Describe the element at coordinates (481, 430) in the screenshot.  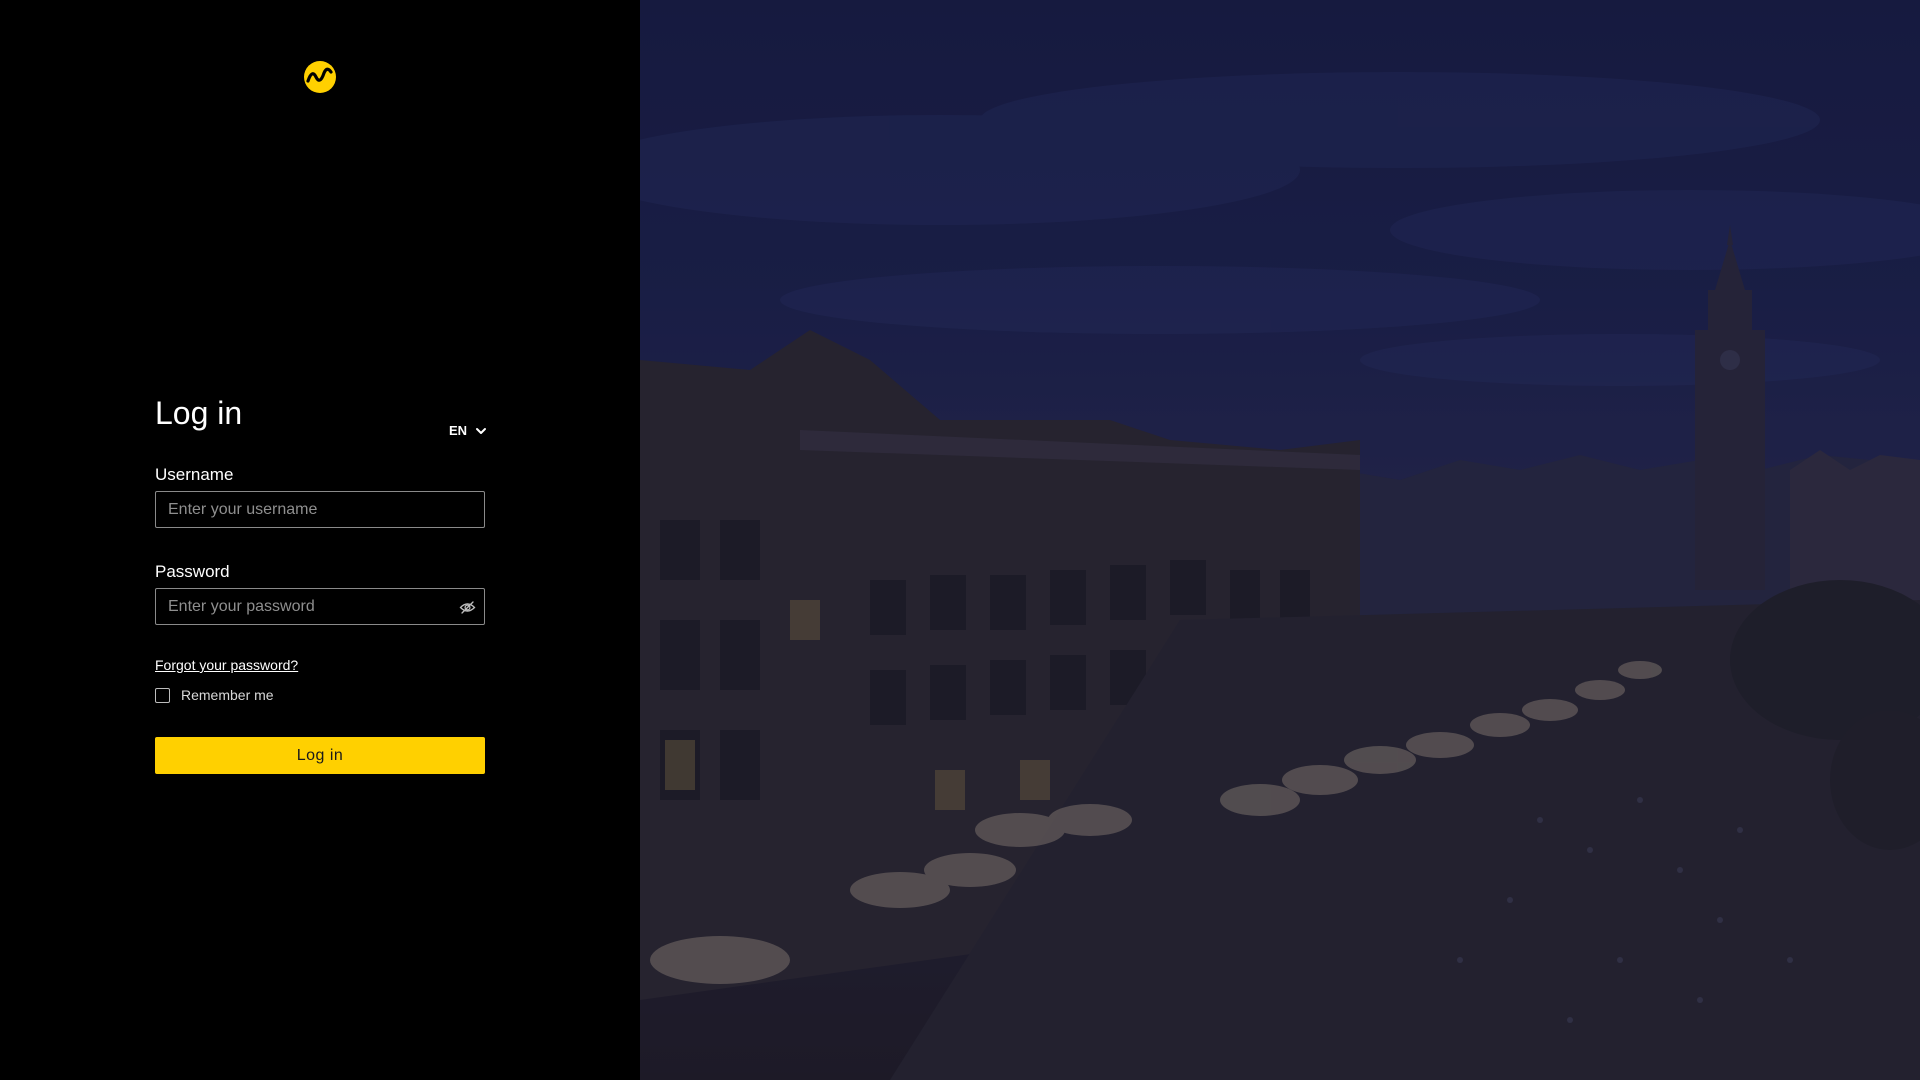
I see `chevron-down-icon` at that location.